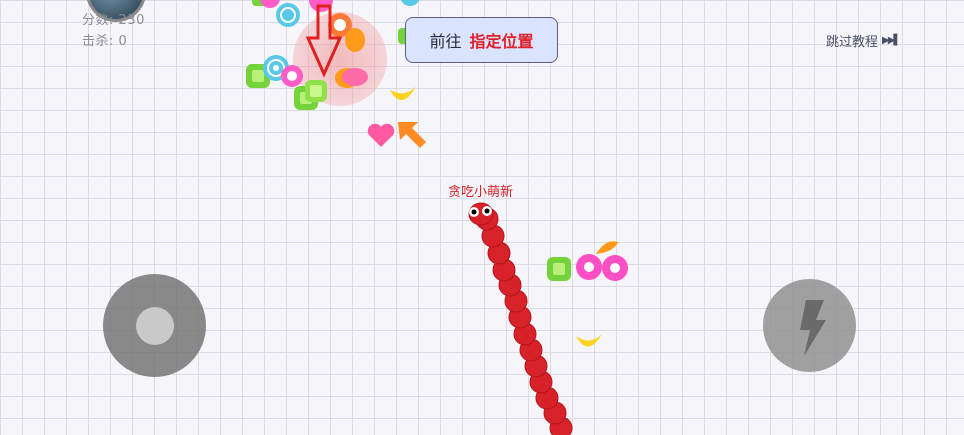  Describe the element at coordinates (813, 328) in the screenshot. I see `lightning-icon` at that location.